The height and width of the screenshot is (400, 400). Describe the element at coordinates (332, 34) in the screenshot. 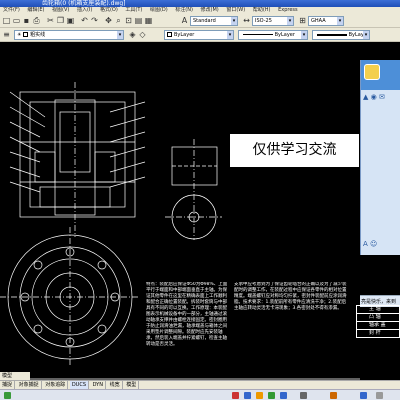

I see `lineweight-preview` at that location.